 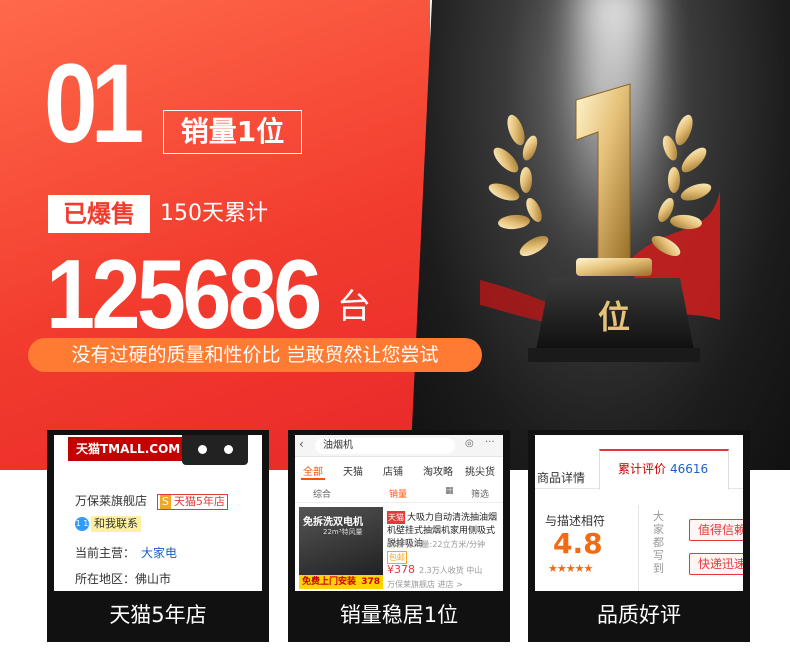 I want to click on sort-bar: 综合 销量 ▦ 筛选, so click(x=399, y=493).